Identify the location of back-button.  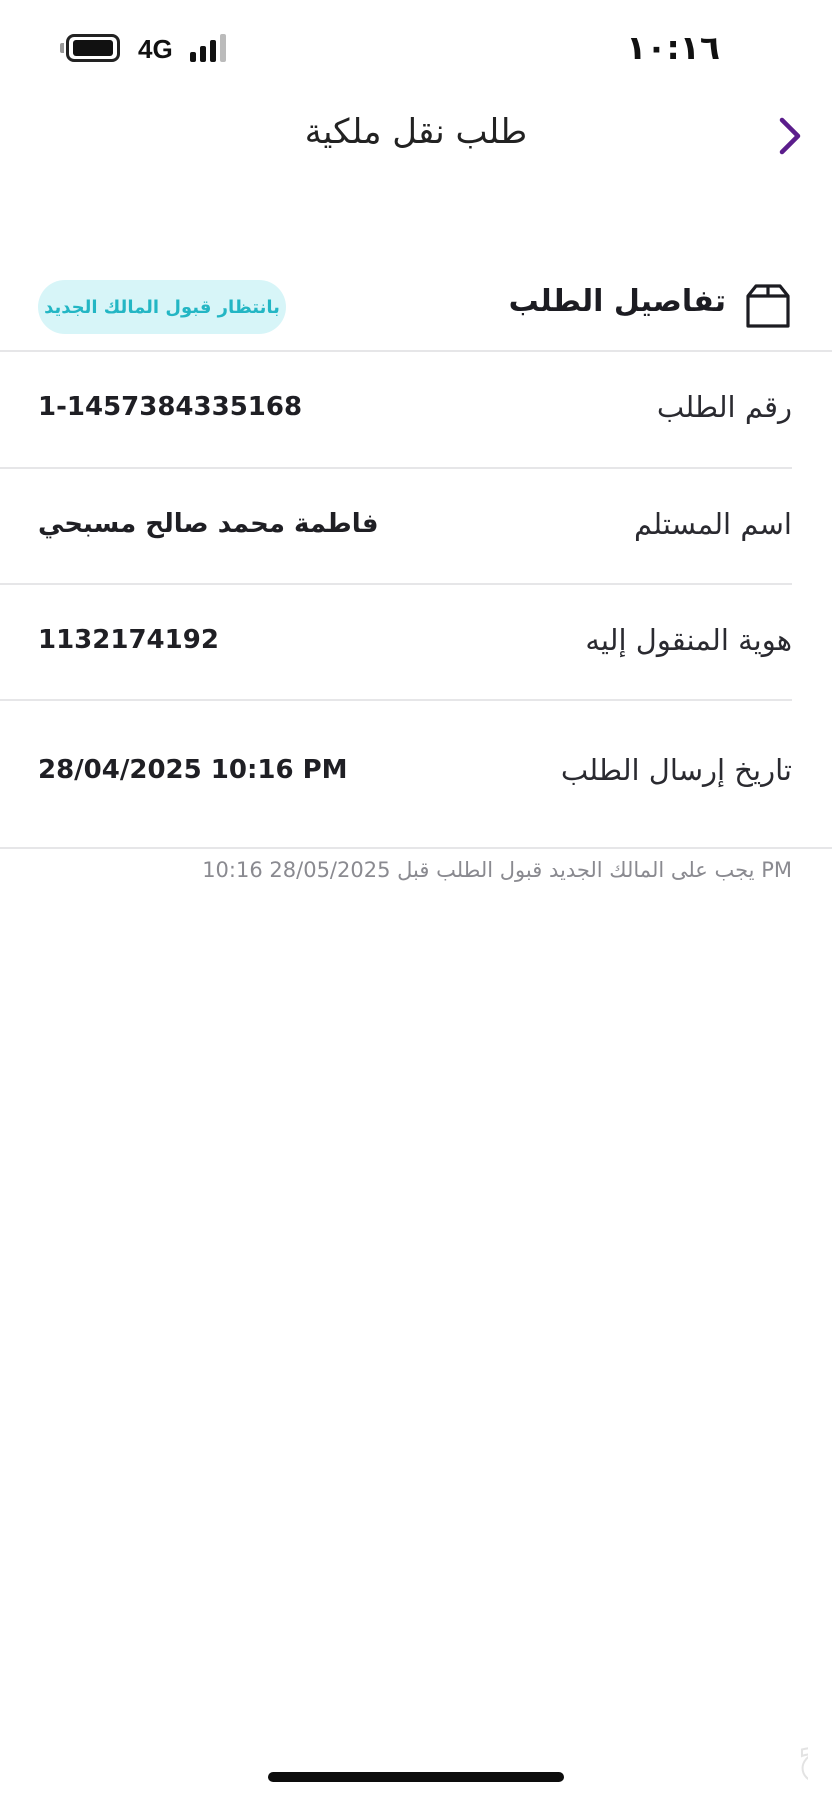
(790, 136).